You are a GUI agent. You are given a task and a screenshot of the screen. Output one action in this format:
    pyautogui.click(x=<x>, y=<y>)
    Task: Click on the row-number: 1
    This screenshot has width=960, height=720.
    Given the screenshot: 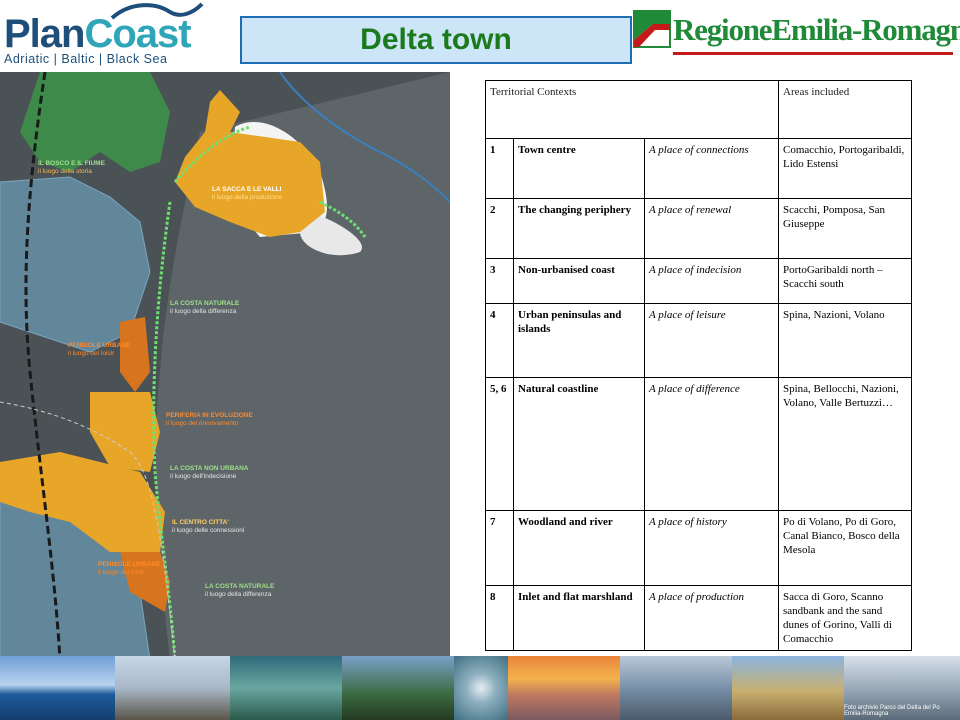 What is the action you would take?
    pyautogui.click(x=499, y=168)
    